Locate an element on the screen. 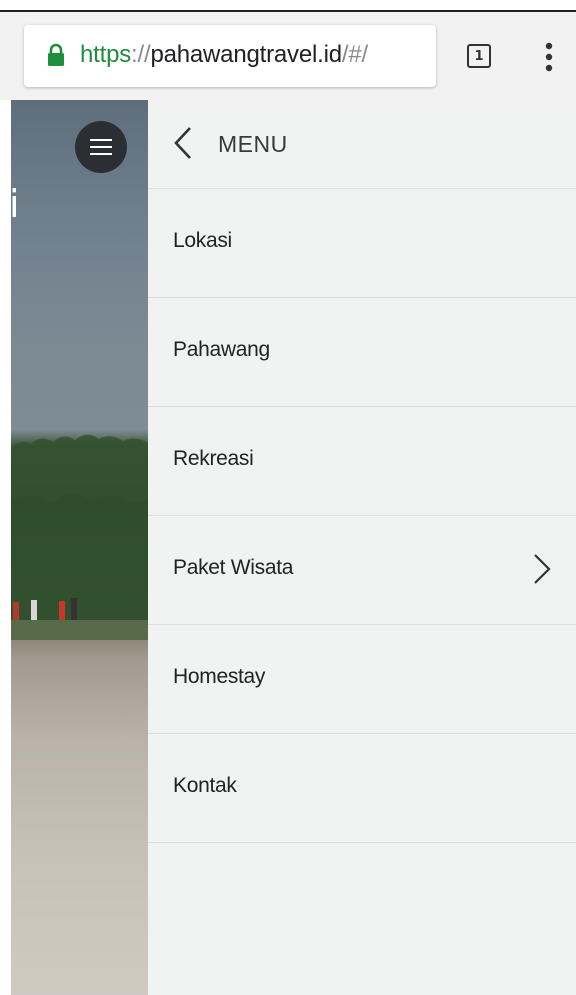 The height and width of the screenshot is (995, 576). tab-count: 1 is located at coordinates (479, 56).